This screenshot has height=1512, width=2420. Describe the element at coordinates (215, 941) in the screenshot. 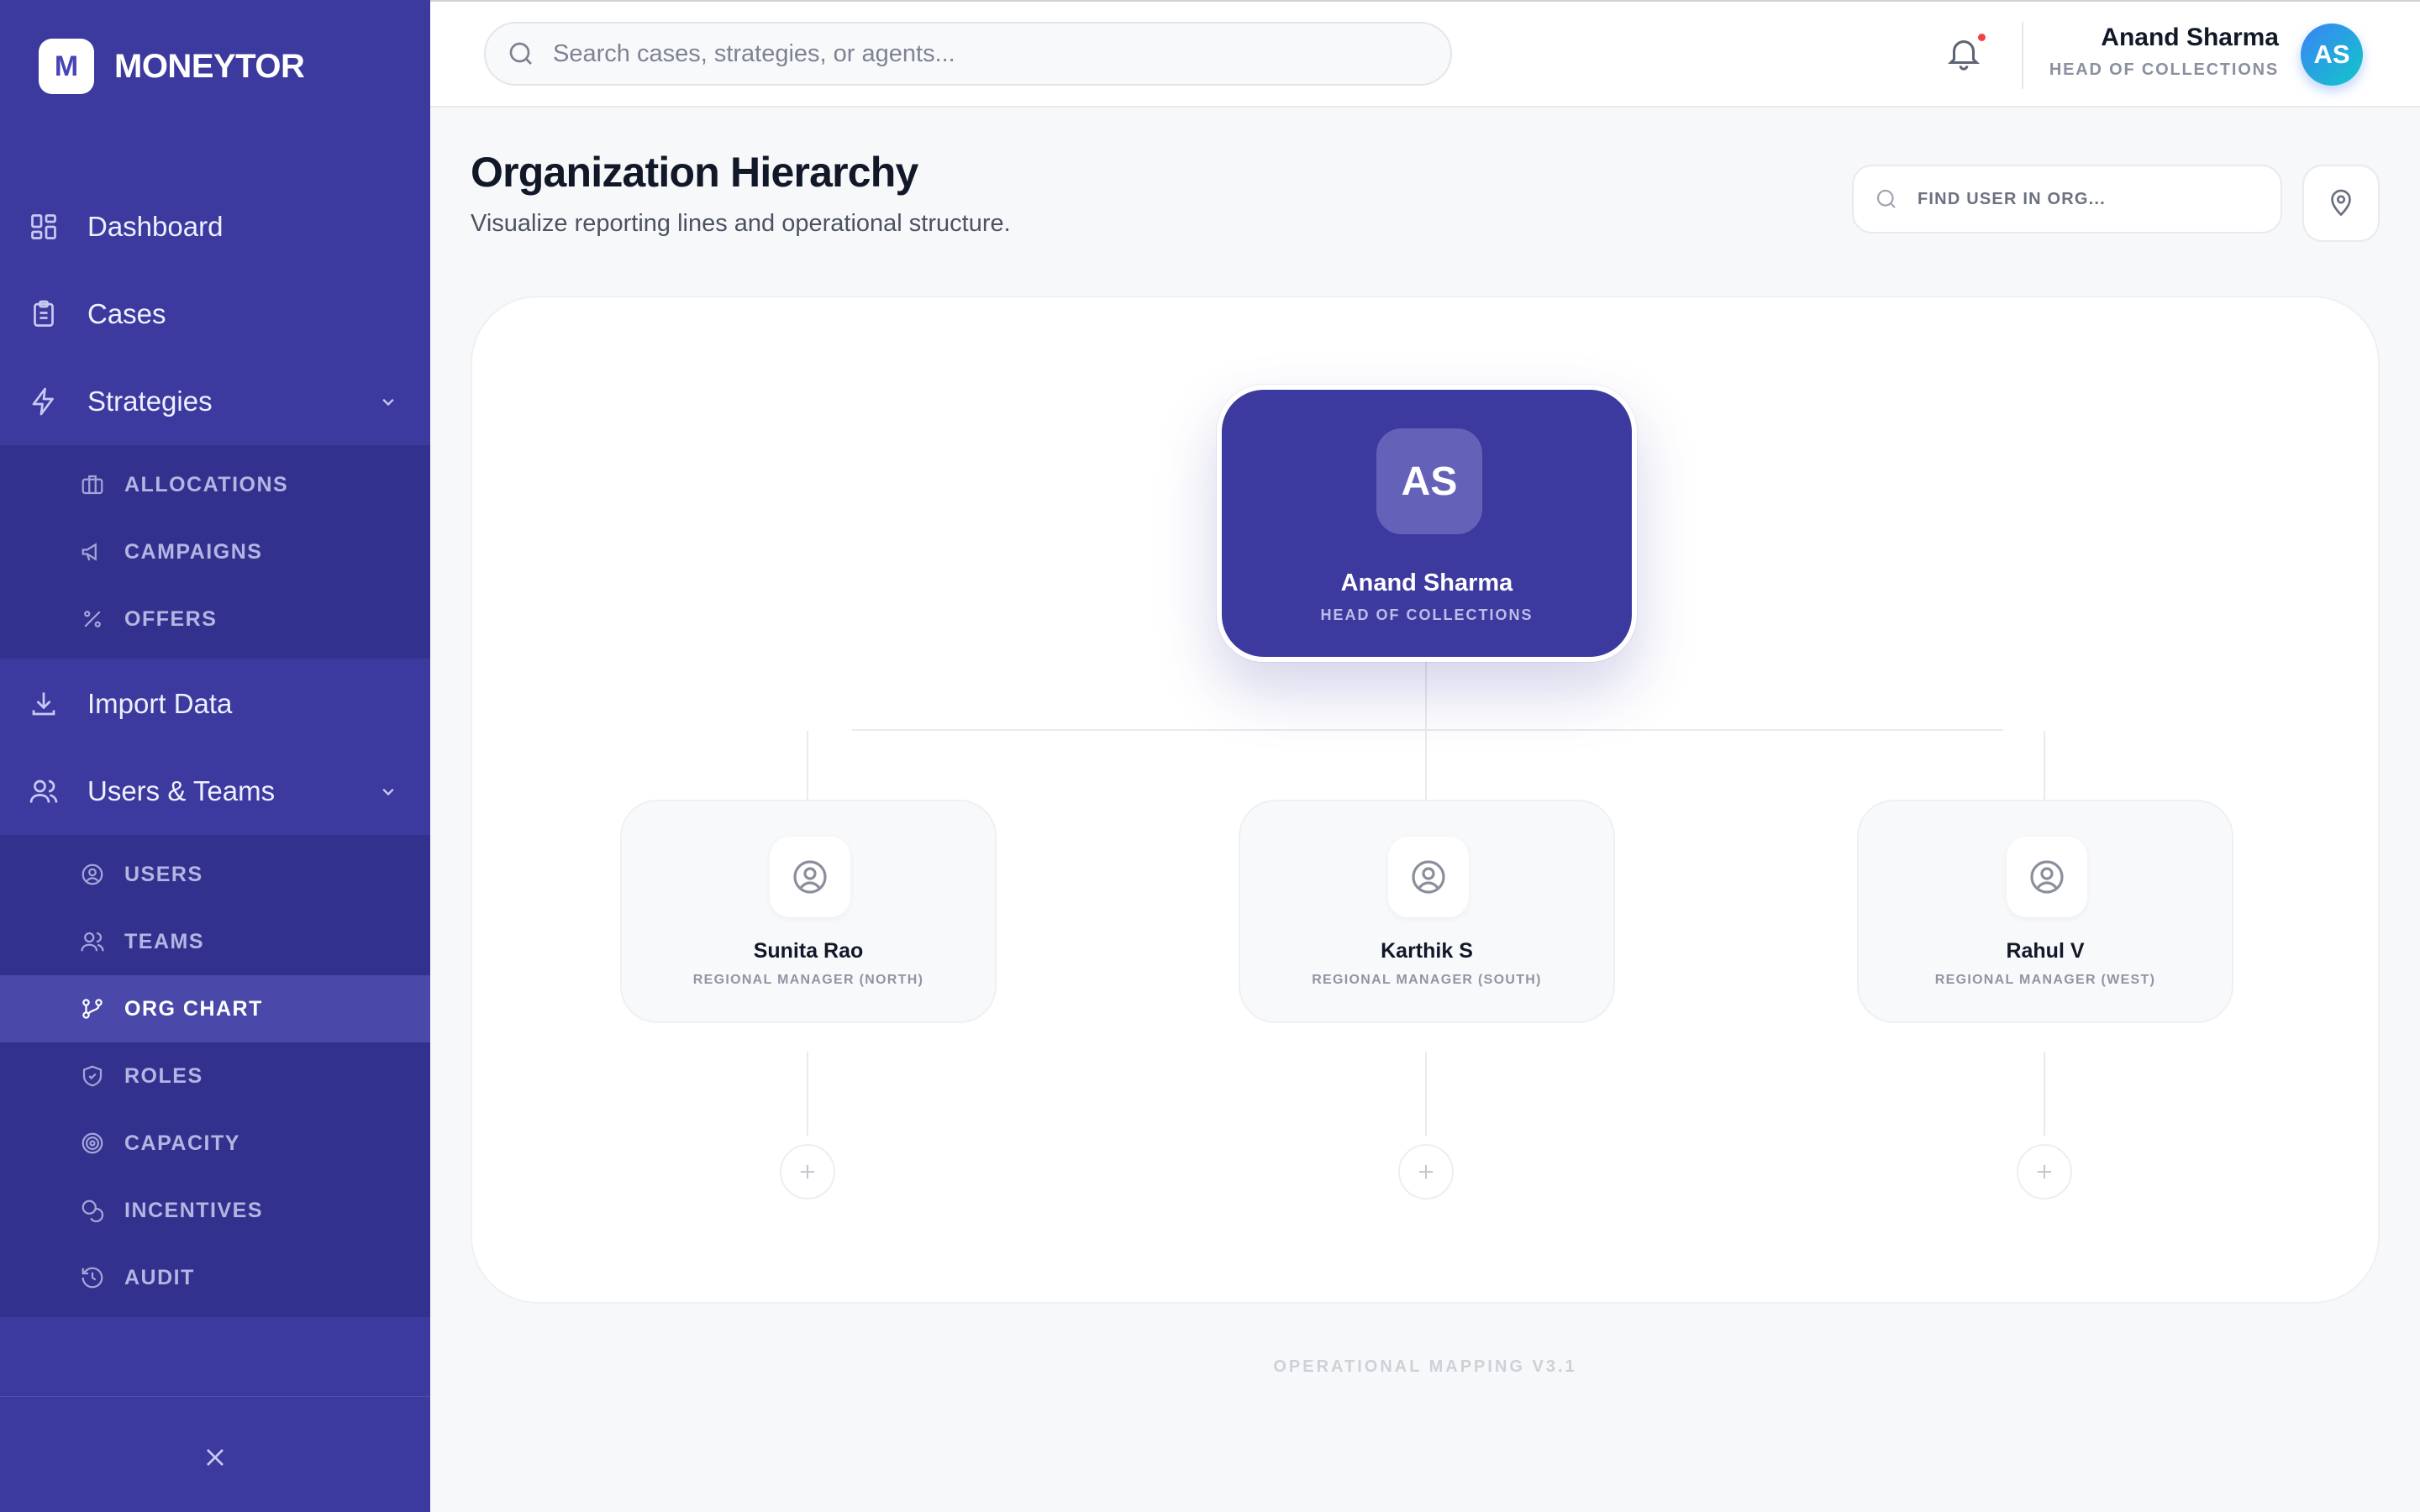

I see `sidebar-subitem-teams: TEAMS` at that location.